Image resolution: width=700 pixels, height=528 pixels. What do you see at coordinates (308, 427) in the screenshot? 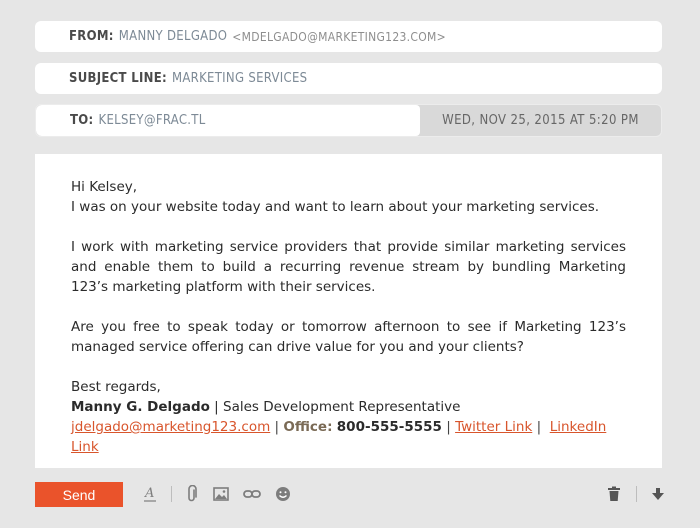
I see `office-label: Office:` at bounding box center [308, 427].